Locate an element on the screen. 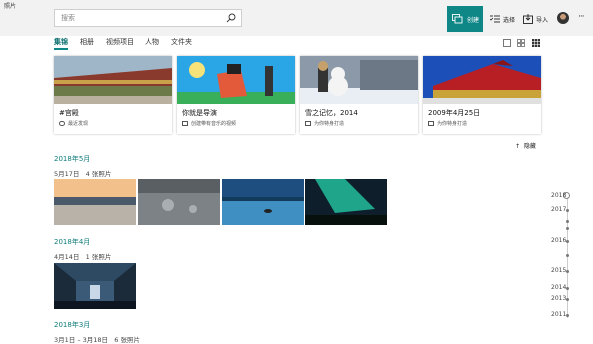  card-title: 2009年4月25日 is located at coordinates (454, 113).